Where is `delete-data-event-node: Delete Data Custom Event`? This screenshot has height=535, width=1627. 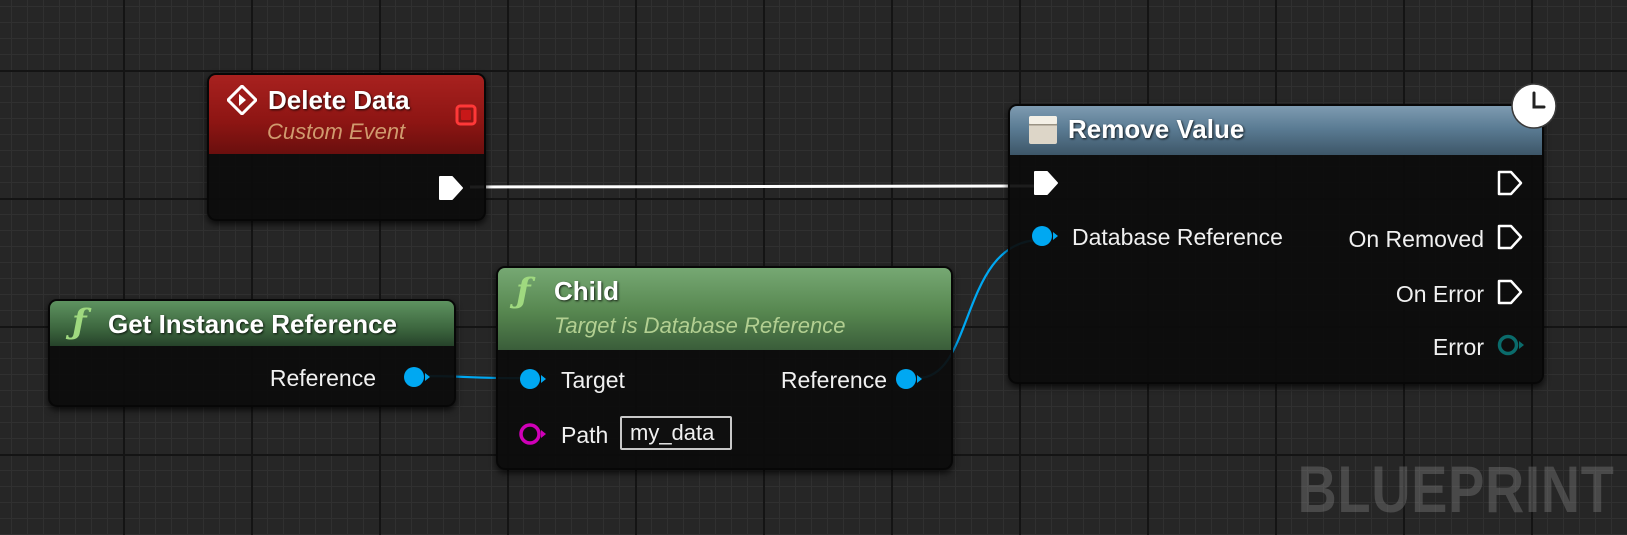
delete-data-event-node: Delete Data Custom Event is located at coordinates (346, 147).